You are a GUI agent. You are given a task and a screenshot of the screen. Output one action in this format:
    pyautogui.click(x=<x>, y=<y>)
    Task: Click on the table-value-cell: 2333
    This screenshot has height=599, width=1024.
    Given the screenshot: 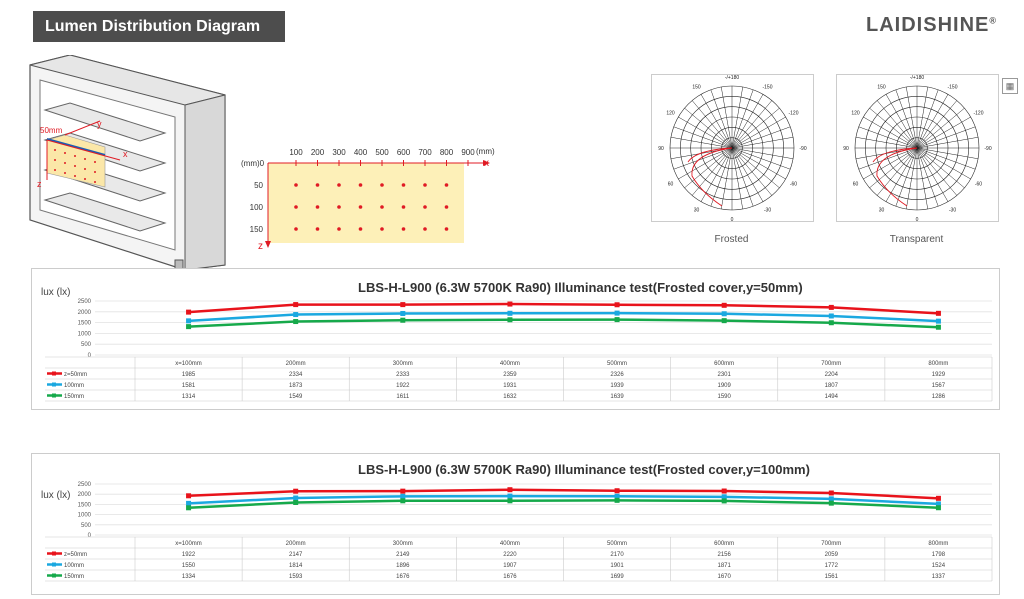 What is the action you would take?
    pyautogui.click(x=403, y=375)
    